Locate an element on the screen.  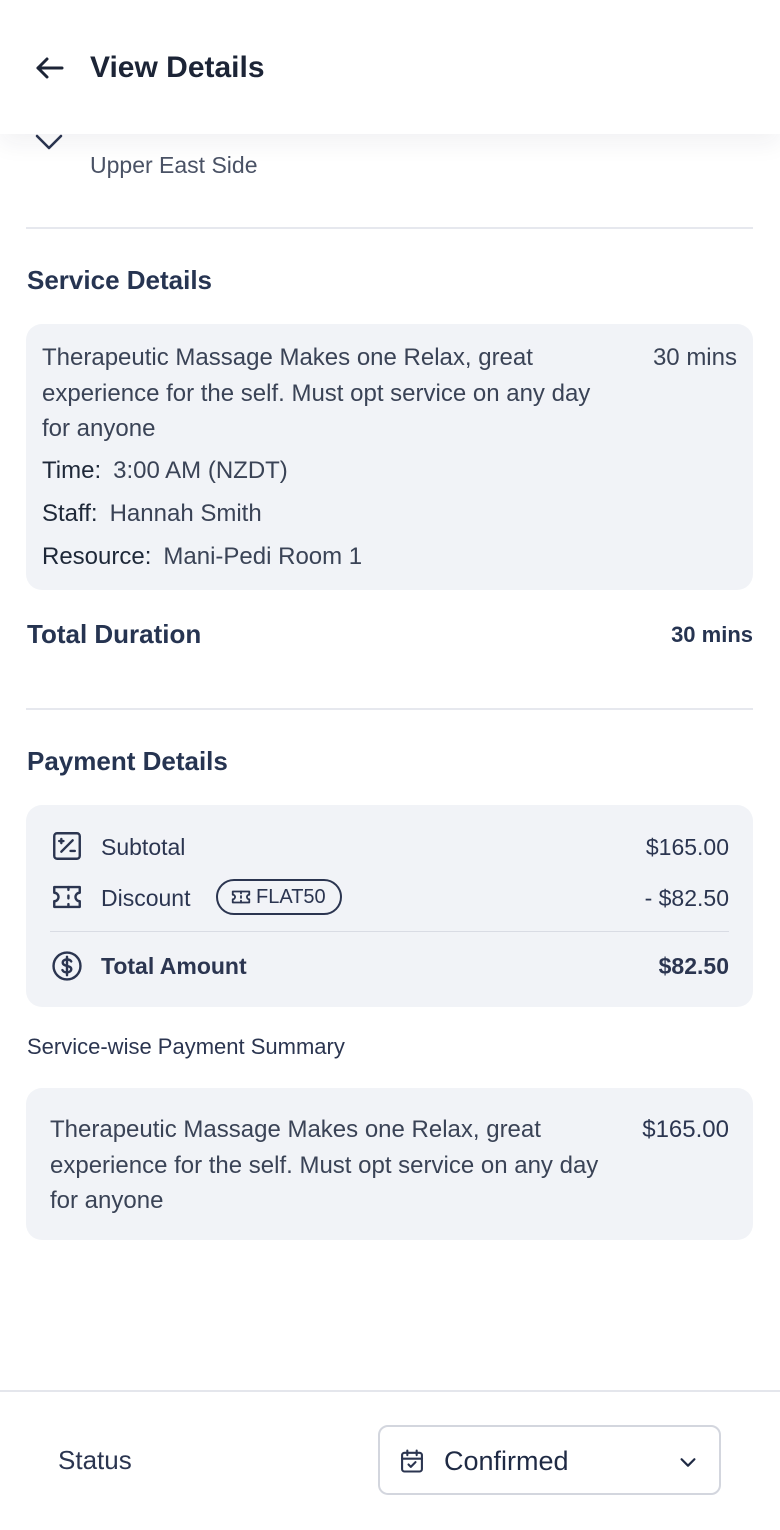
time-value: 3:00 AM (NZDT) is located at coordinates (200, 470).